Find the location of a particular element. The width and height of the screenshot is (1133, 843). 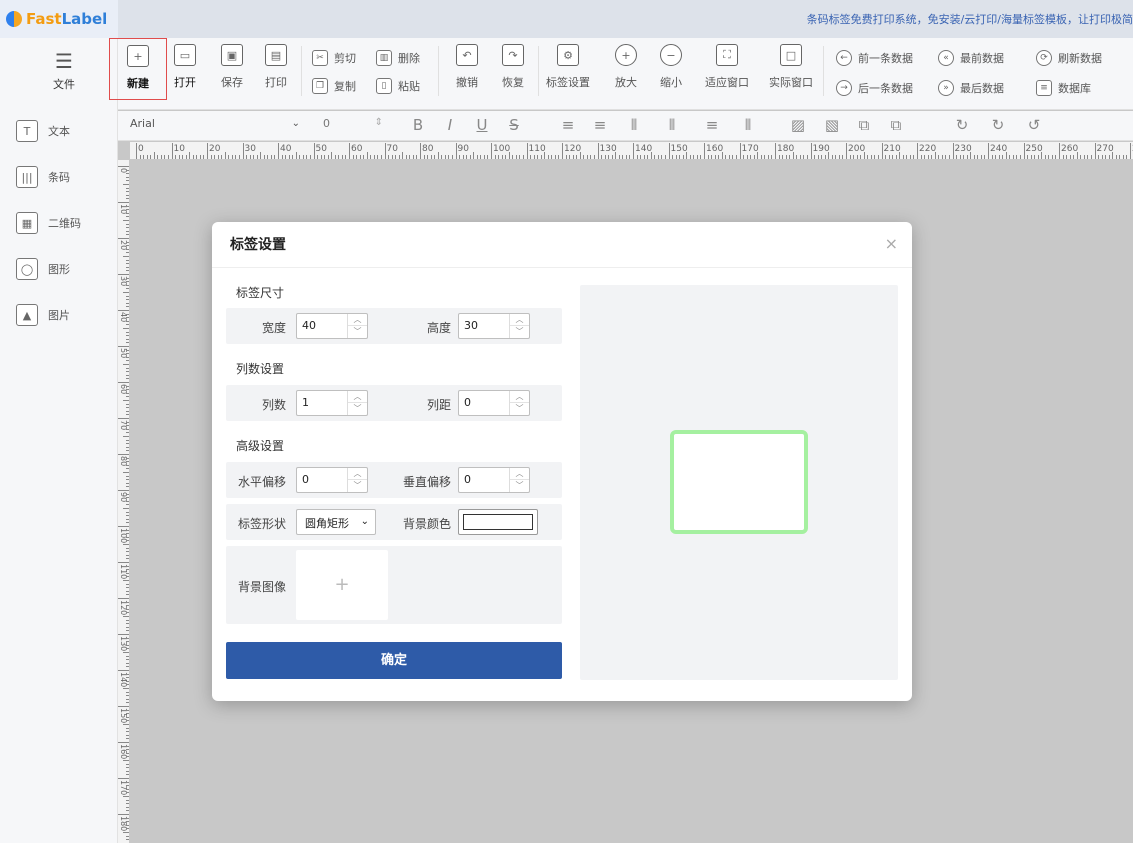

layer-up-icon: ▨ is located at coordinates (798, 125).